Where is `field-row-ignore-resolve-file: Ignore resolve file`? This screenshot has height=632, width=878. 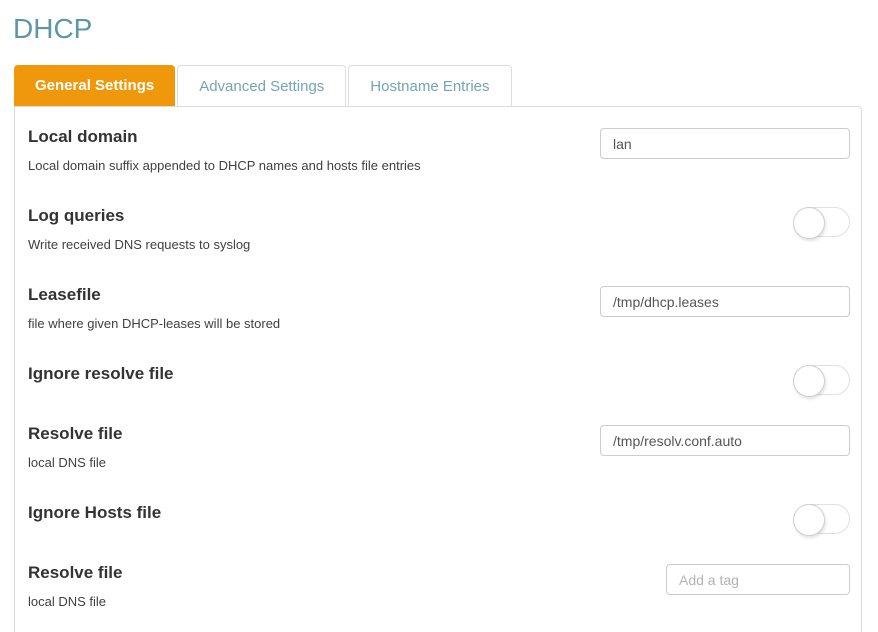 field-row-ignore-resolve-file: Ignore resolve file is located at coordinates (439, 380).